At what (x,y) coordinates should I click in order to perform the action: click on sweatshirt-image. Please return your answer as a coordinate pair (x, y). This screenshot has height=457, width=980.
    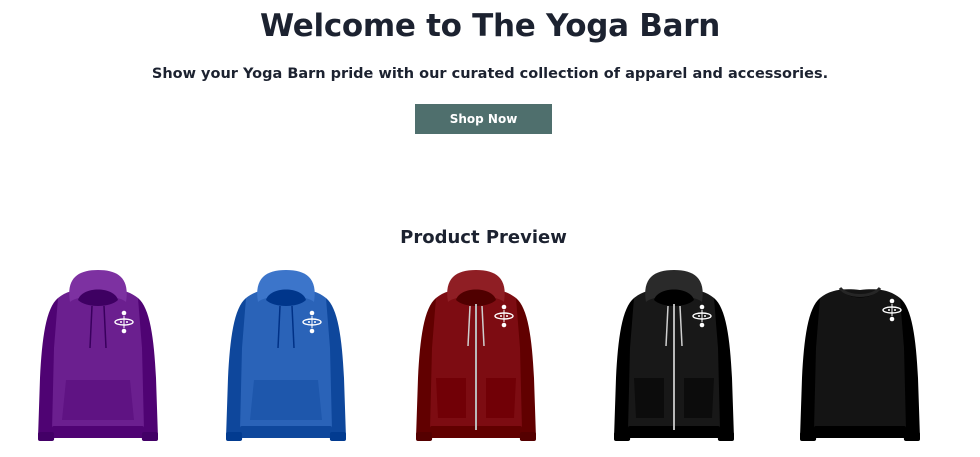
    Looking at the image, I should click on (860, 363).